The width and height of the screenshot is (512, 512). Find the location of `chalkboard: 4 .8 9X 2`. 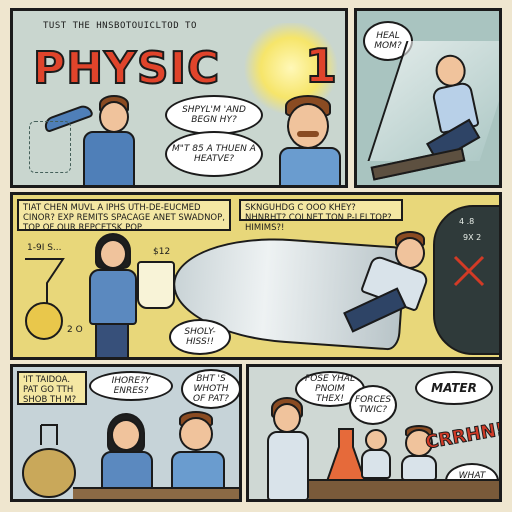

chalkboard: 4 .8 9X 2 is located at coordinates (466, 280).